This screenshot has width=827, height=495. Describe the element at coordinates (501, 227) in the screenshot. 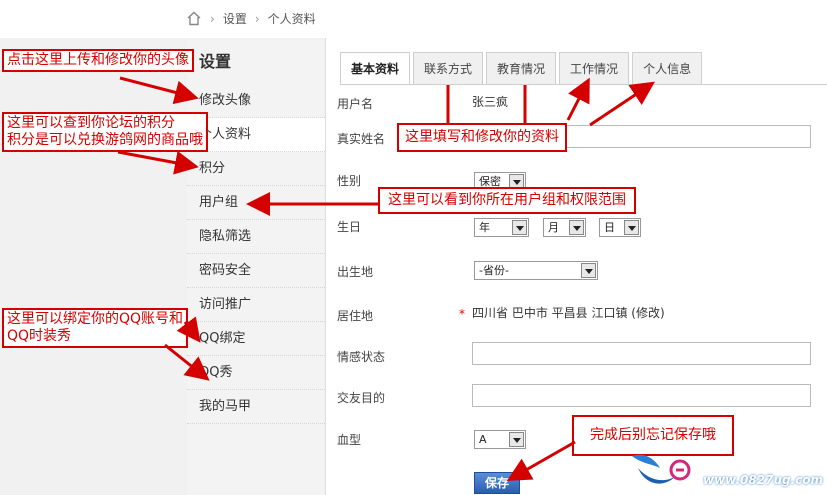

I see `birth-year-select: 年` at that location.